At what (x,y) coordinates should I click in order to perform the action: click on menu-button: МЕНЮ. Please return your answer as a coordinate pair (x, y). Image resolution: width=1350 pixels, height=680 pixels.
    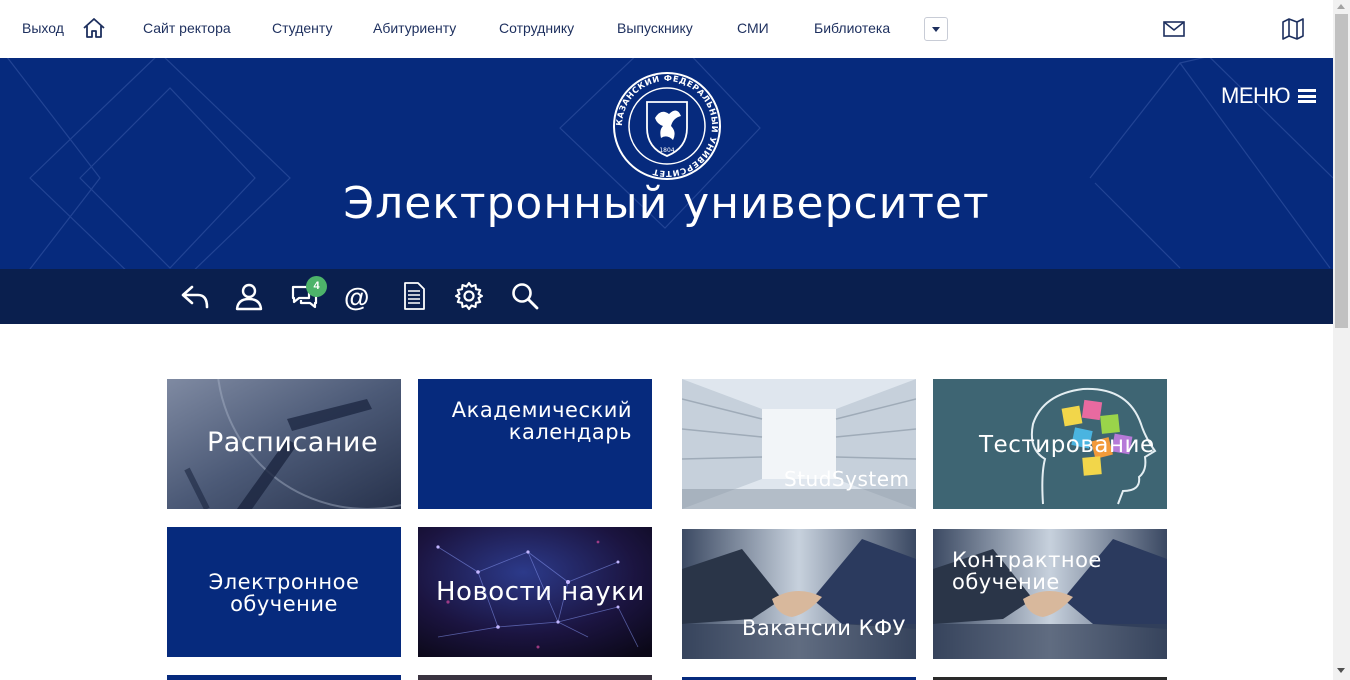
    Looking at the image, I should click on (1269, 96).